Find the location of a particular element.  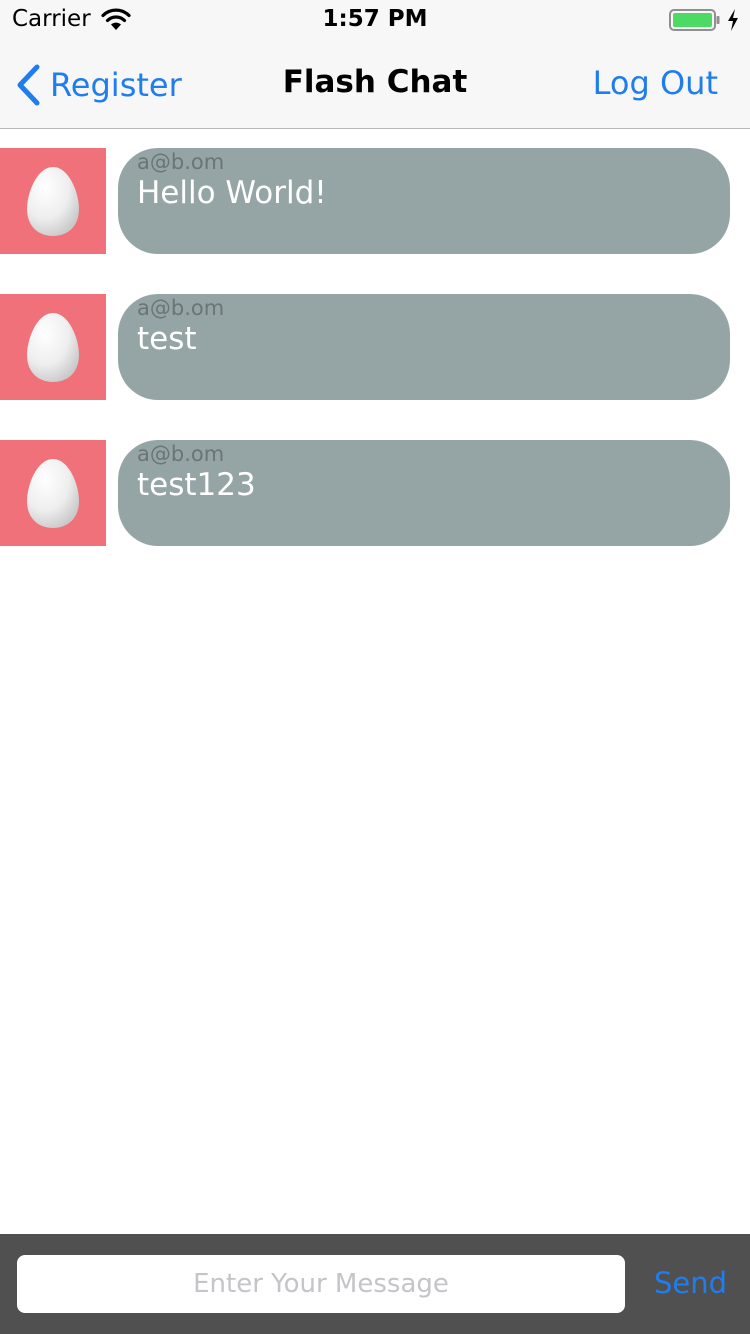

message-row: a@b.om test is located at coordinates (375, 348).